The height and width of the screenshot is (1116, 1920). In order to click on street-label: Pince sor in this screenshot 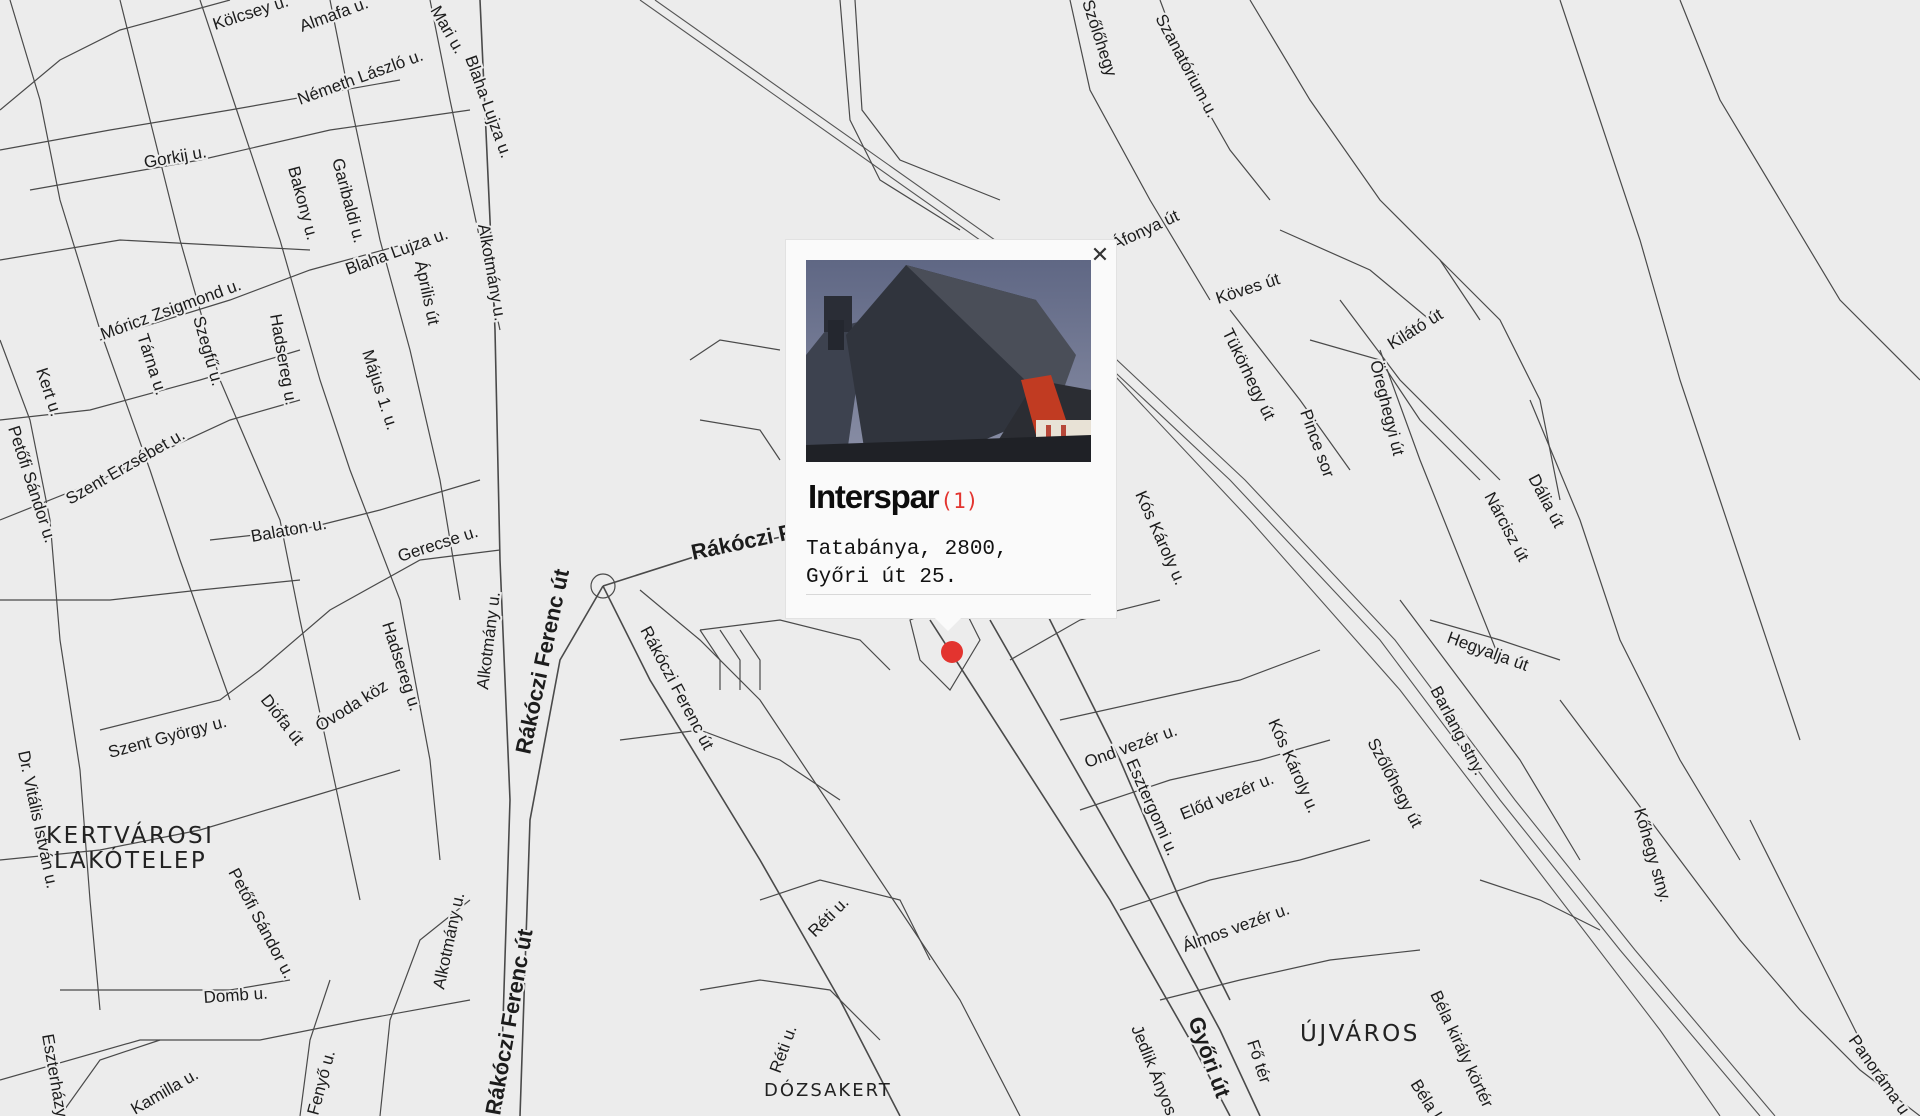, I will do `click(1317, 443)`.